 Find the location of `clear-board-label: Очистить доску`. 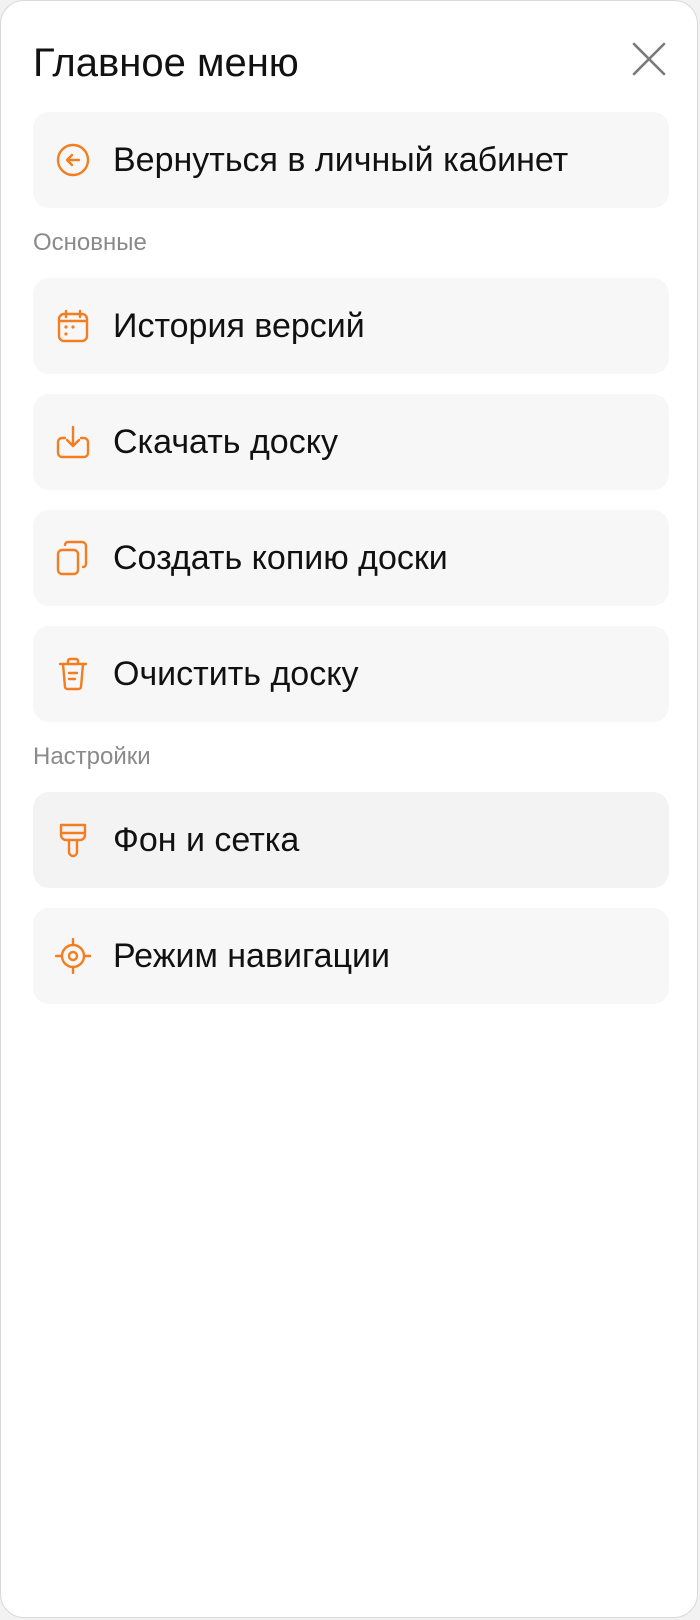

clear-board-label: Очистить доску is located at coordinates (236, 674).